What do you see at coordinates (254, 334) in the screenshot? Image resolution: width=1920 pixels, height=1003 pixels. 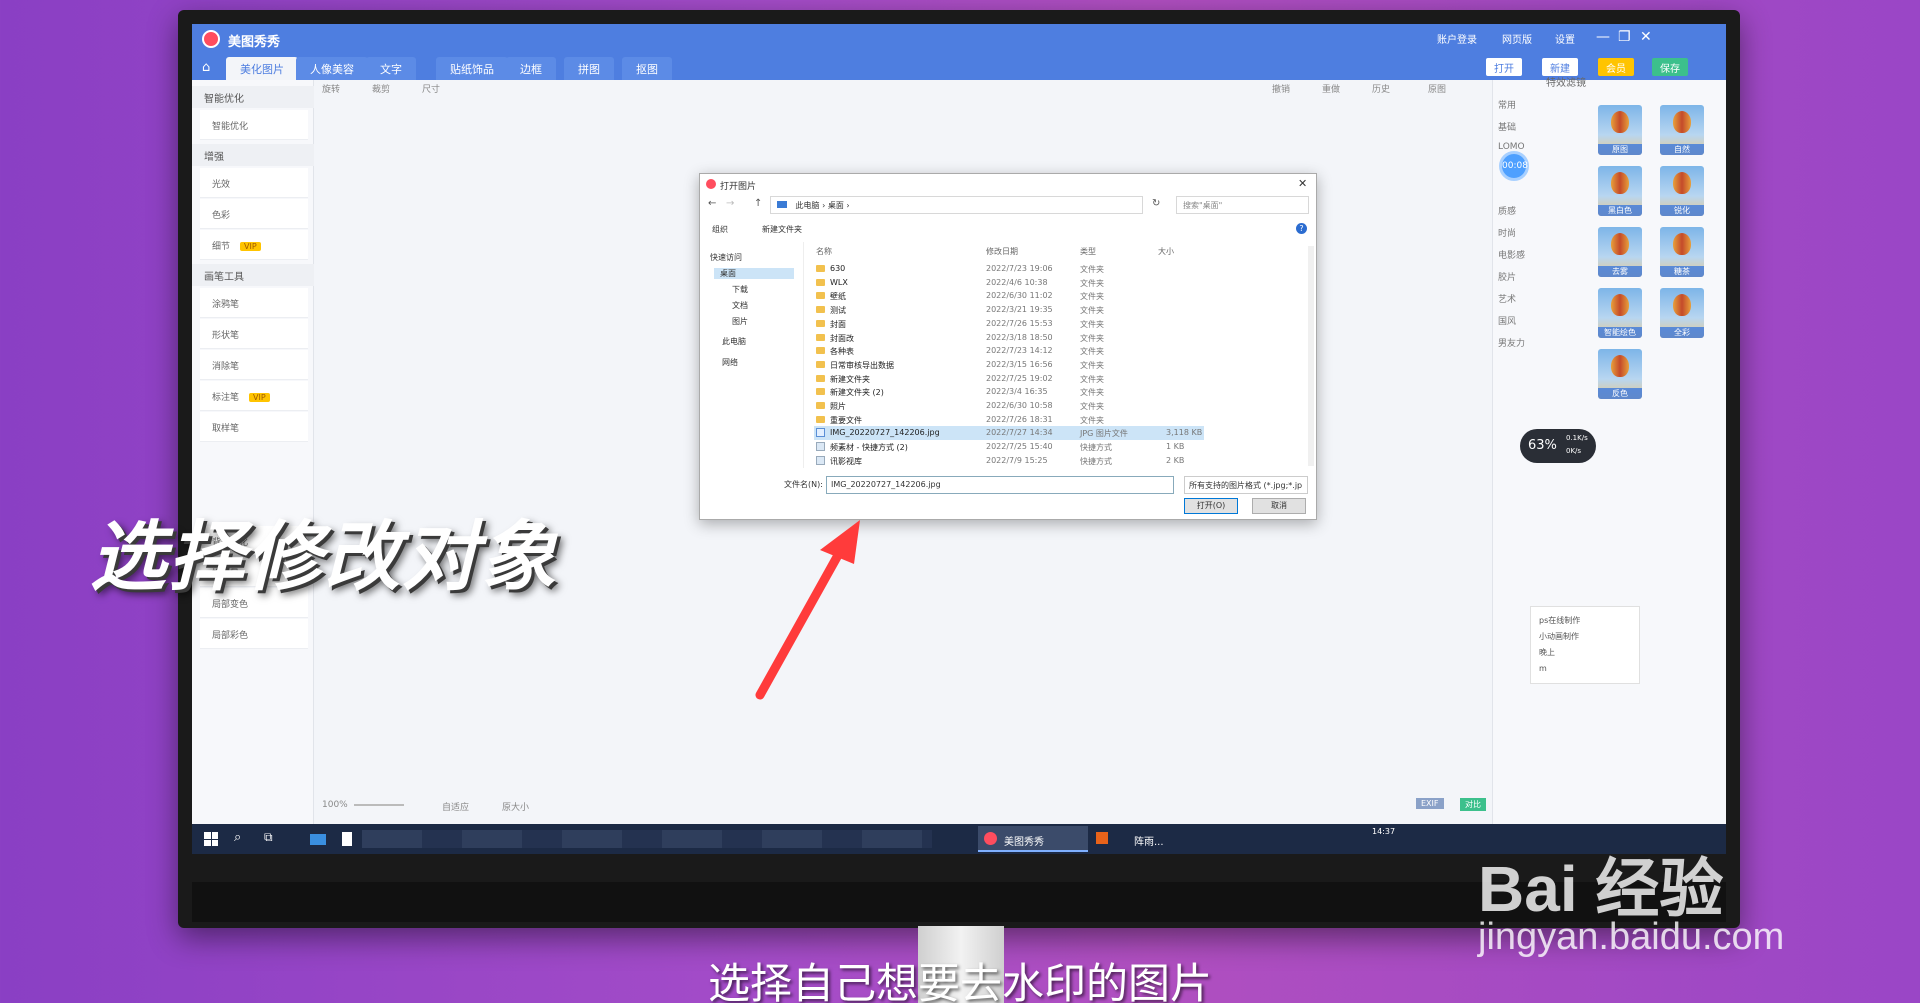 I see `side-item-shape-pen: 形状笔` at bounding box center [254, 334].